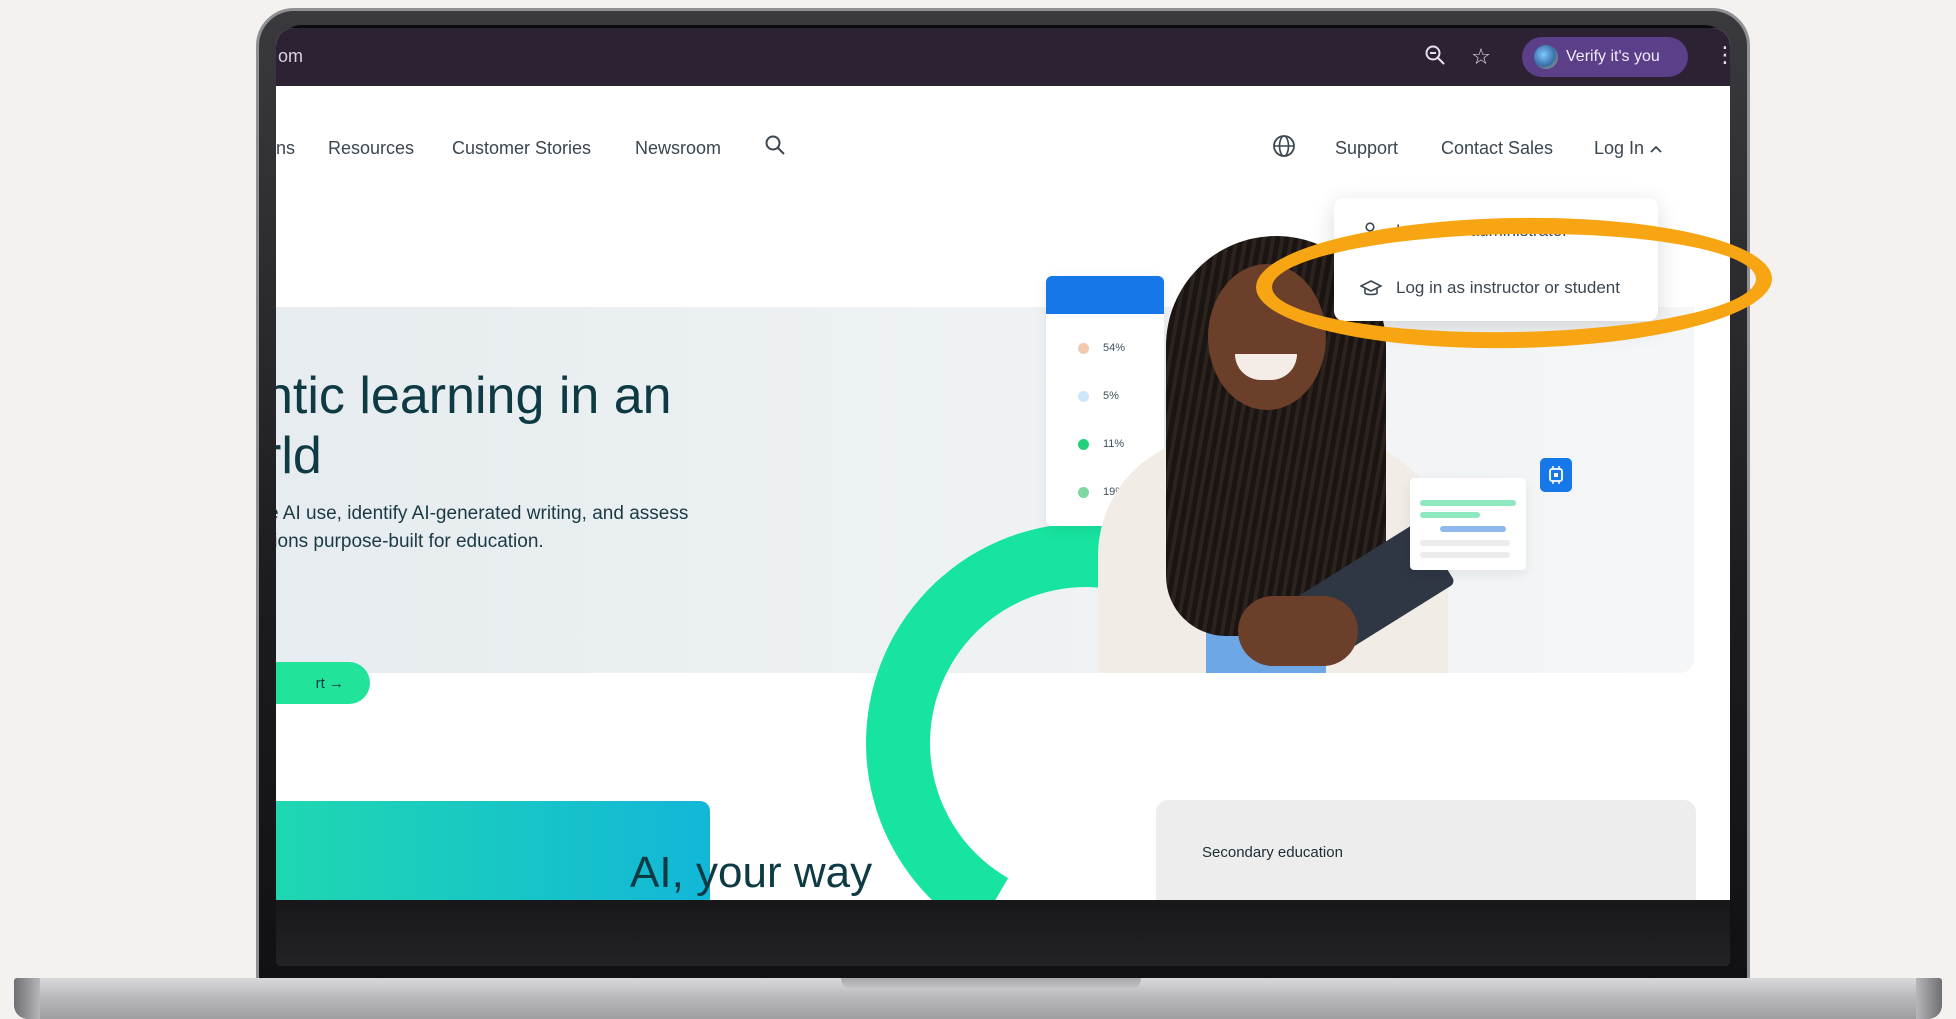 This screenshot has height=1019, width=1956. Describe the element at coordinates (1619, 148) in the screenshot. I see `nav-login-label: Log In` at that location.